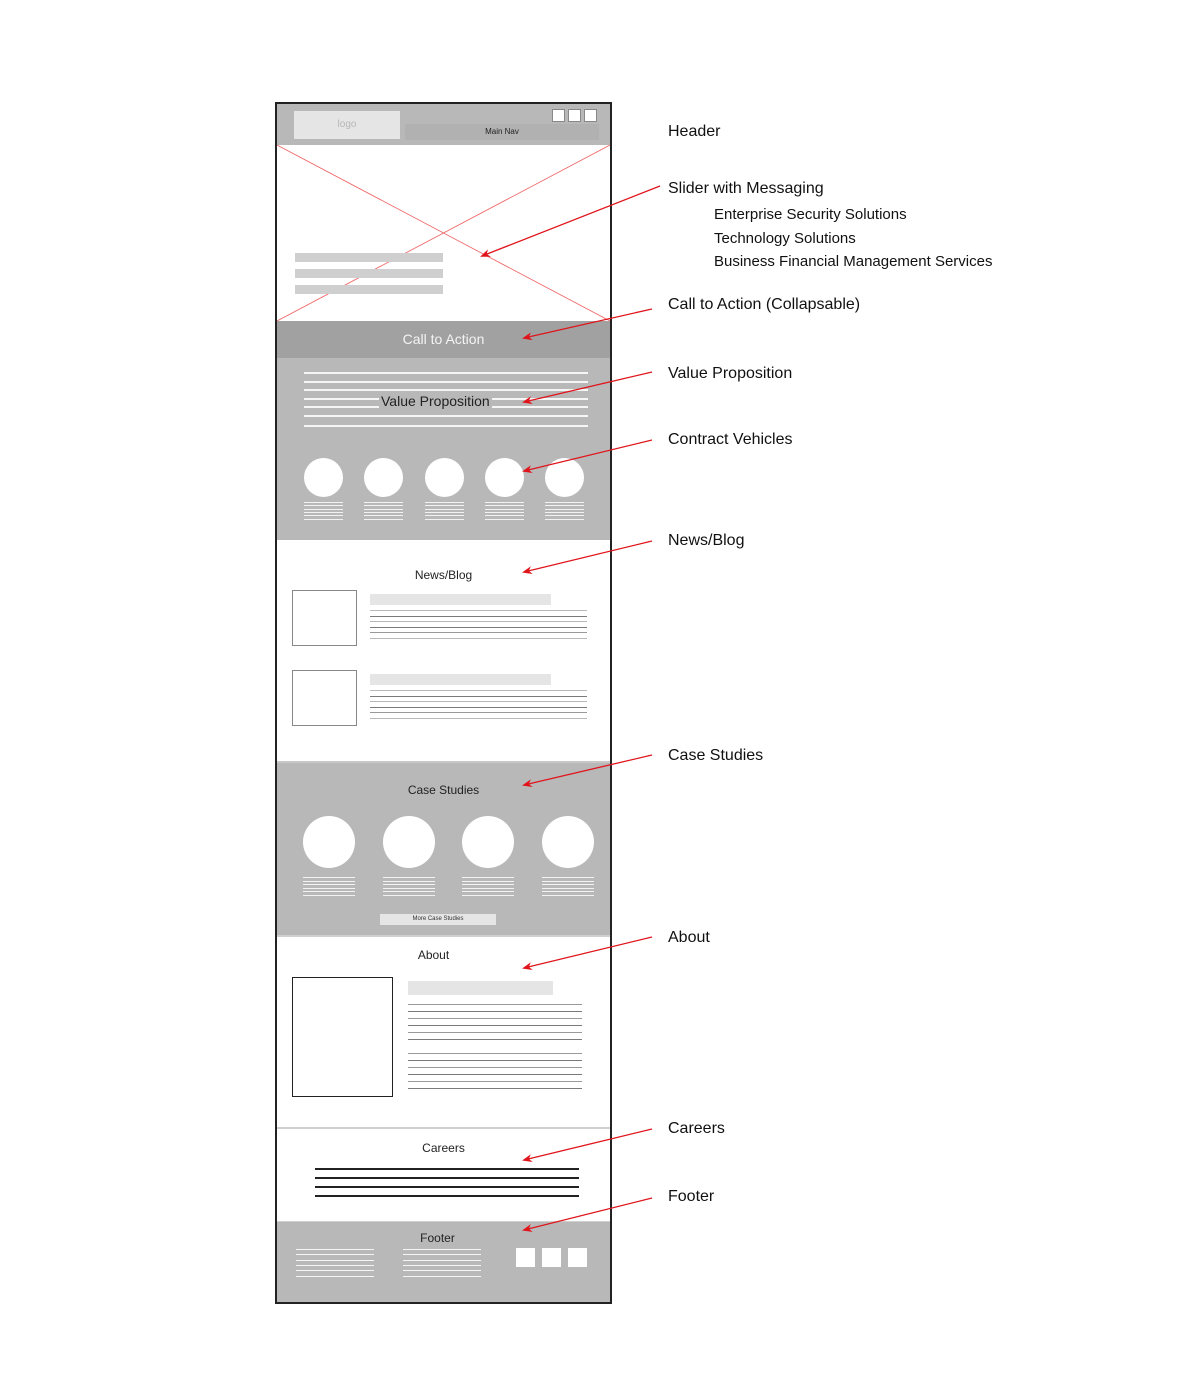  I want to click on arrow-news-blog, so click(587, 557).